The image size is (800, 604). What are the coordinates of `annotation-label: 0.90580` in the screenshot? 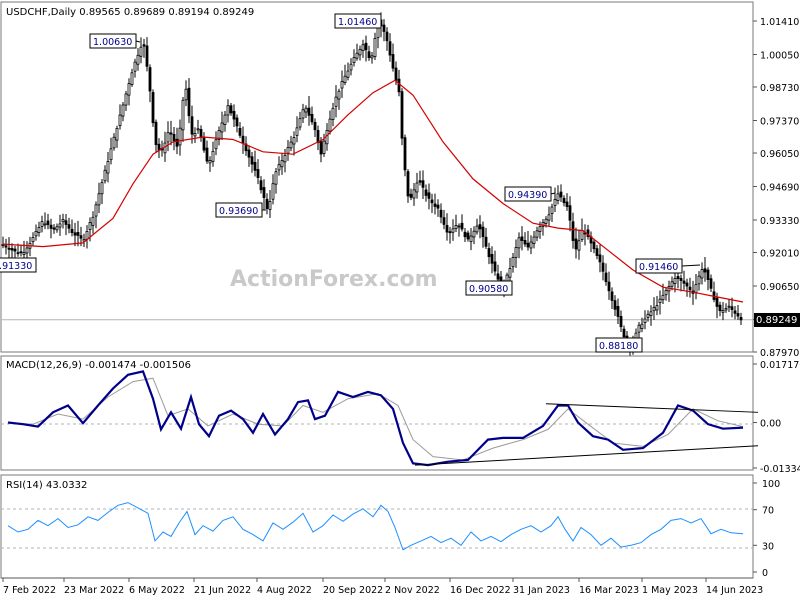 It's located at (488, 289).